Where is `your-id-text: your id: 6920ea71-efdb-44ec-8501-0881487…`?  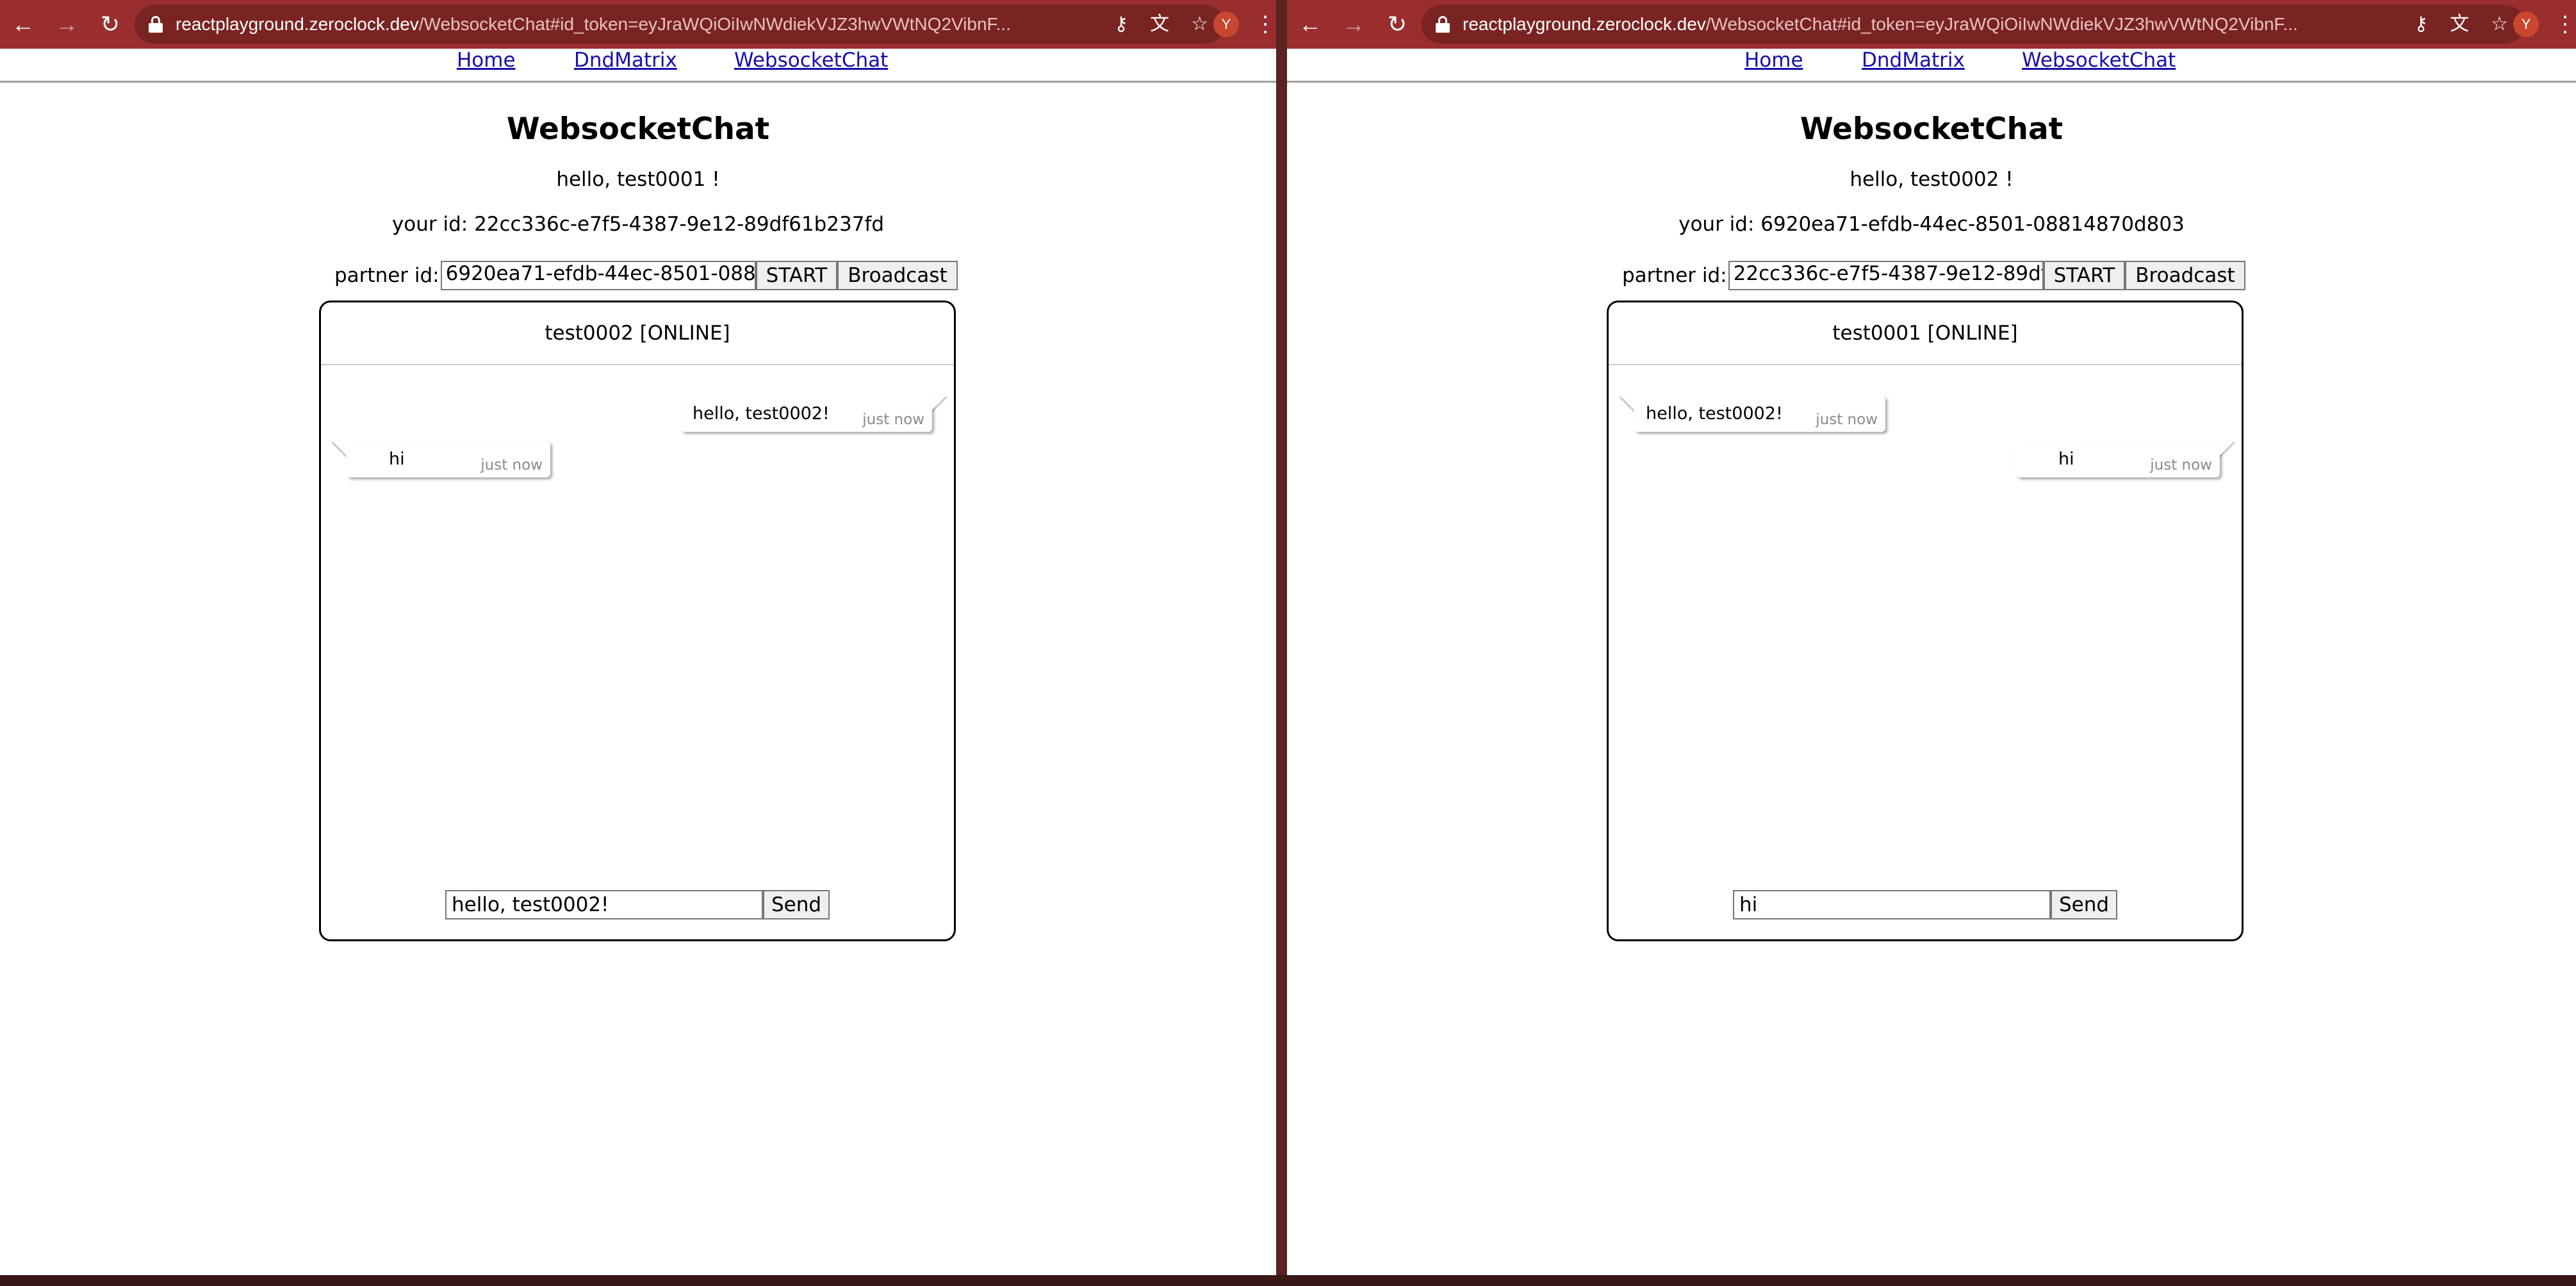
your-id-text: your id: 6920ea71-efdb-44ec-8501-0881487… is located at coordinates (1931, 225).